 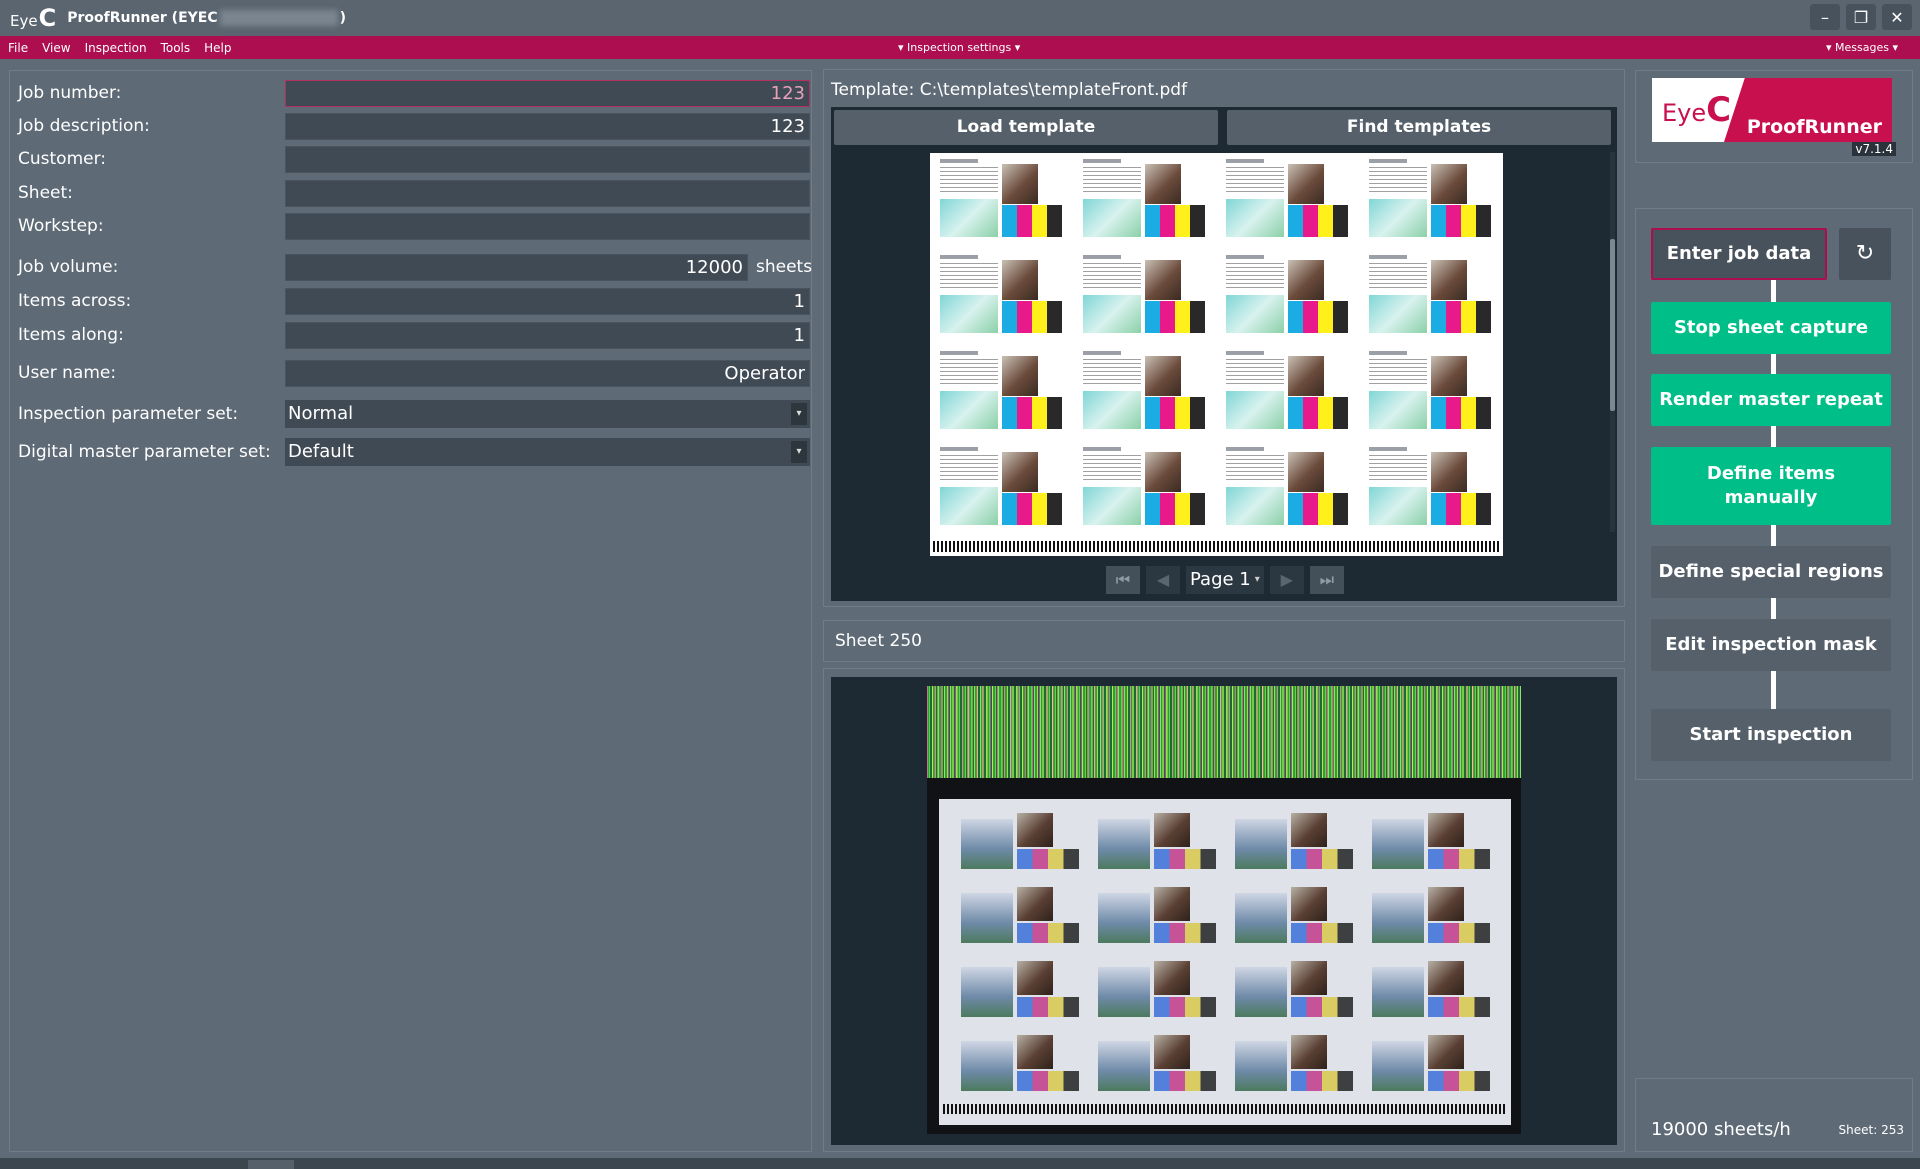 I want to click on logo-eye: Eye, so click(x=1684, y=113).